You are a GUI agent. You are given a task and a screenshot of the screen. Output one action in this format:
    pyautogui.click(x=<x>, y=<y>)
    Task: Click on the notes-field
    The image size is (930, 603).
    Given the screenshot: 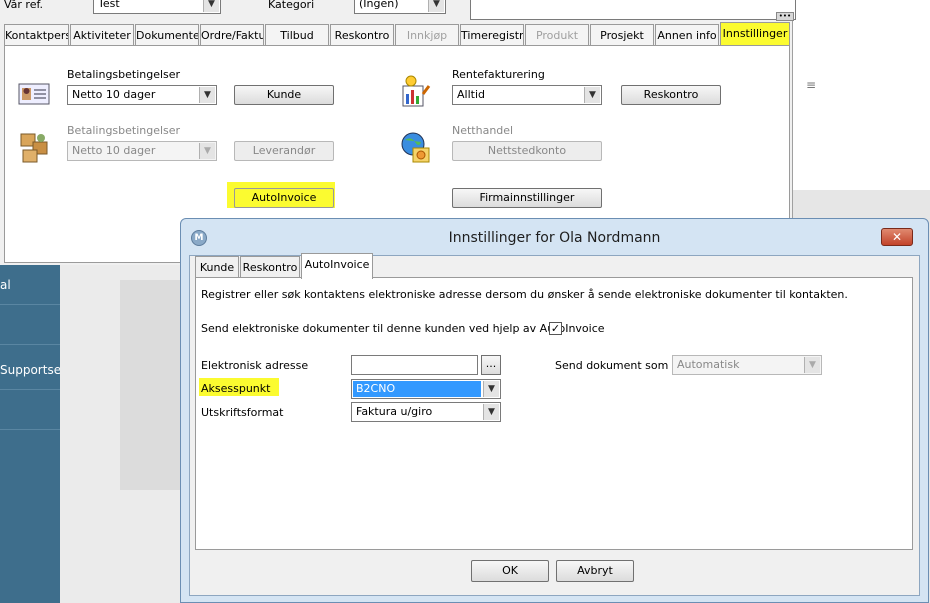 What is the action you would take?
    pyautogui.click(x=633, y=10)
    